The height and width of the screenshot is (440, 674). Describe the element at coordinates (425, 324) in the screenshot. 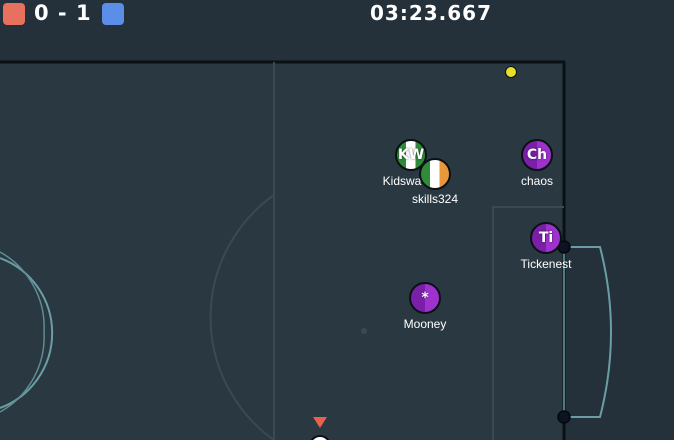

I see `player-name: Mooney` at that location.